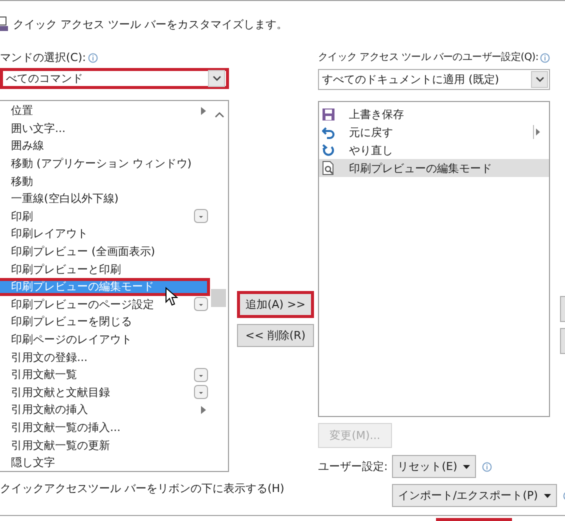  What do you see at coordinates (219, 115) in the screenshot?
I see `scroll-up-icon` at bounding box center [219, 115].